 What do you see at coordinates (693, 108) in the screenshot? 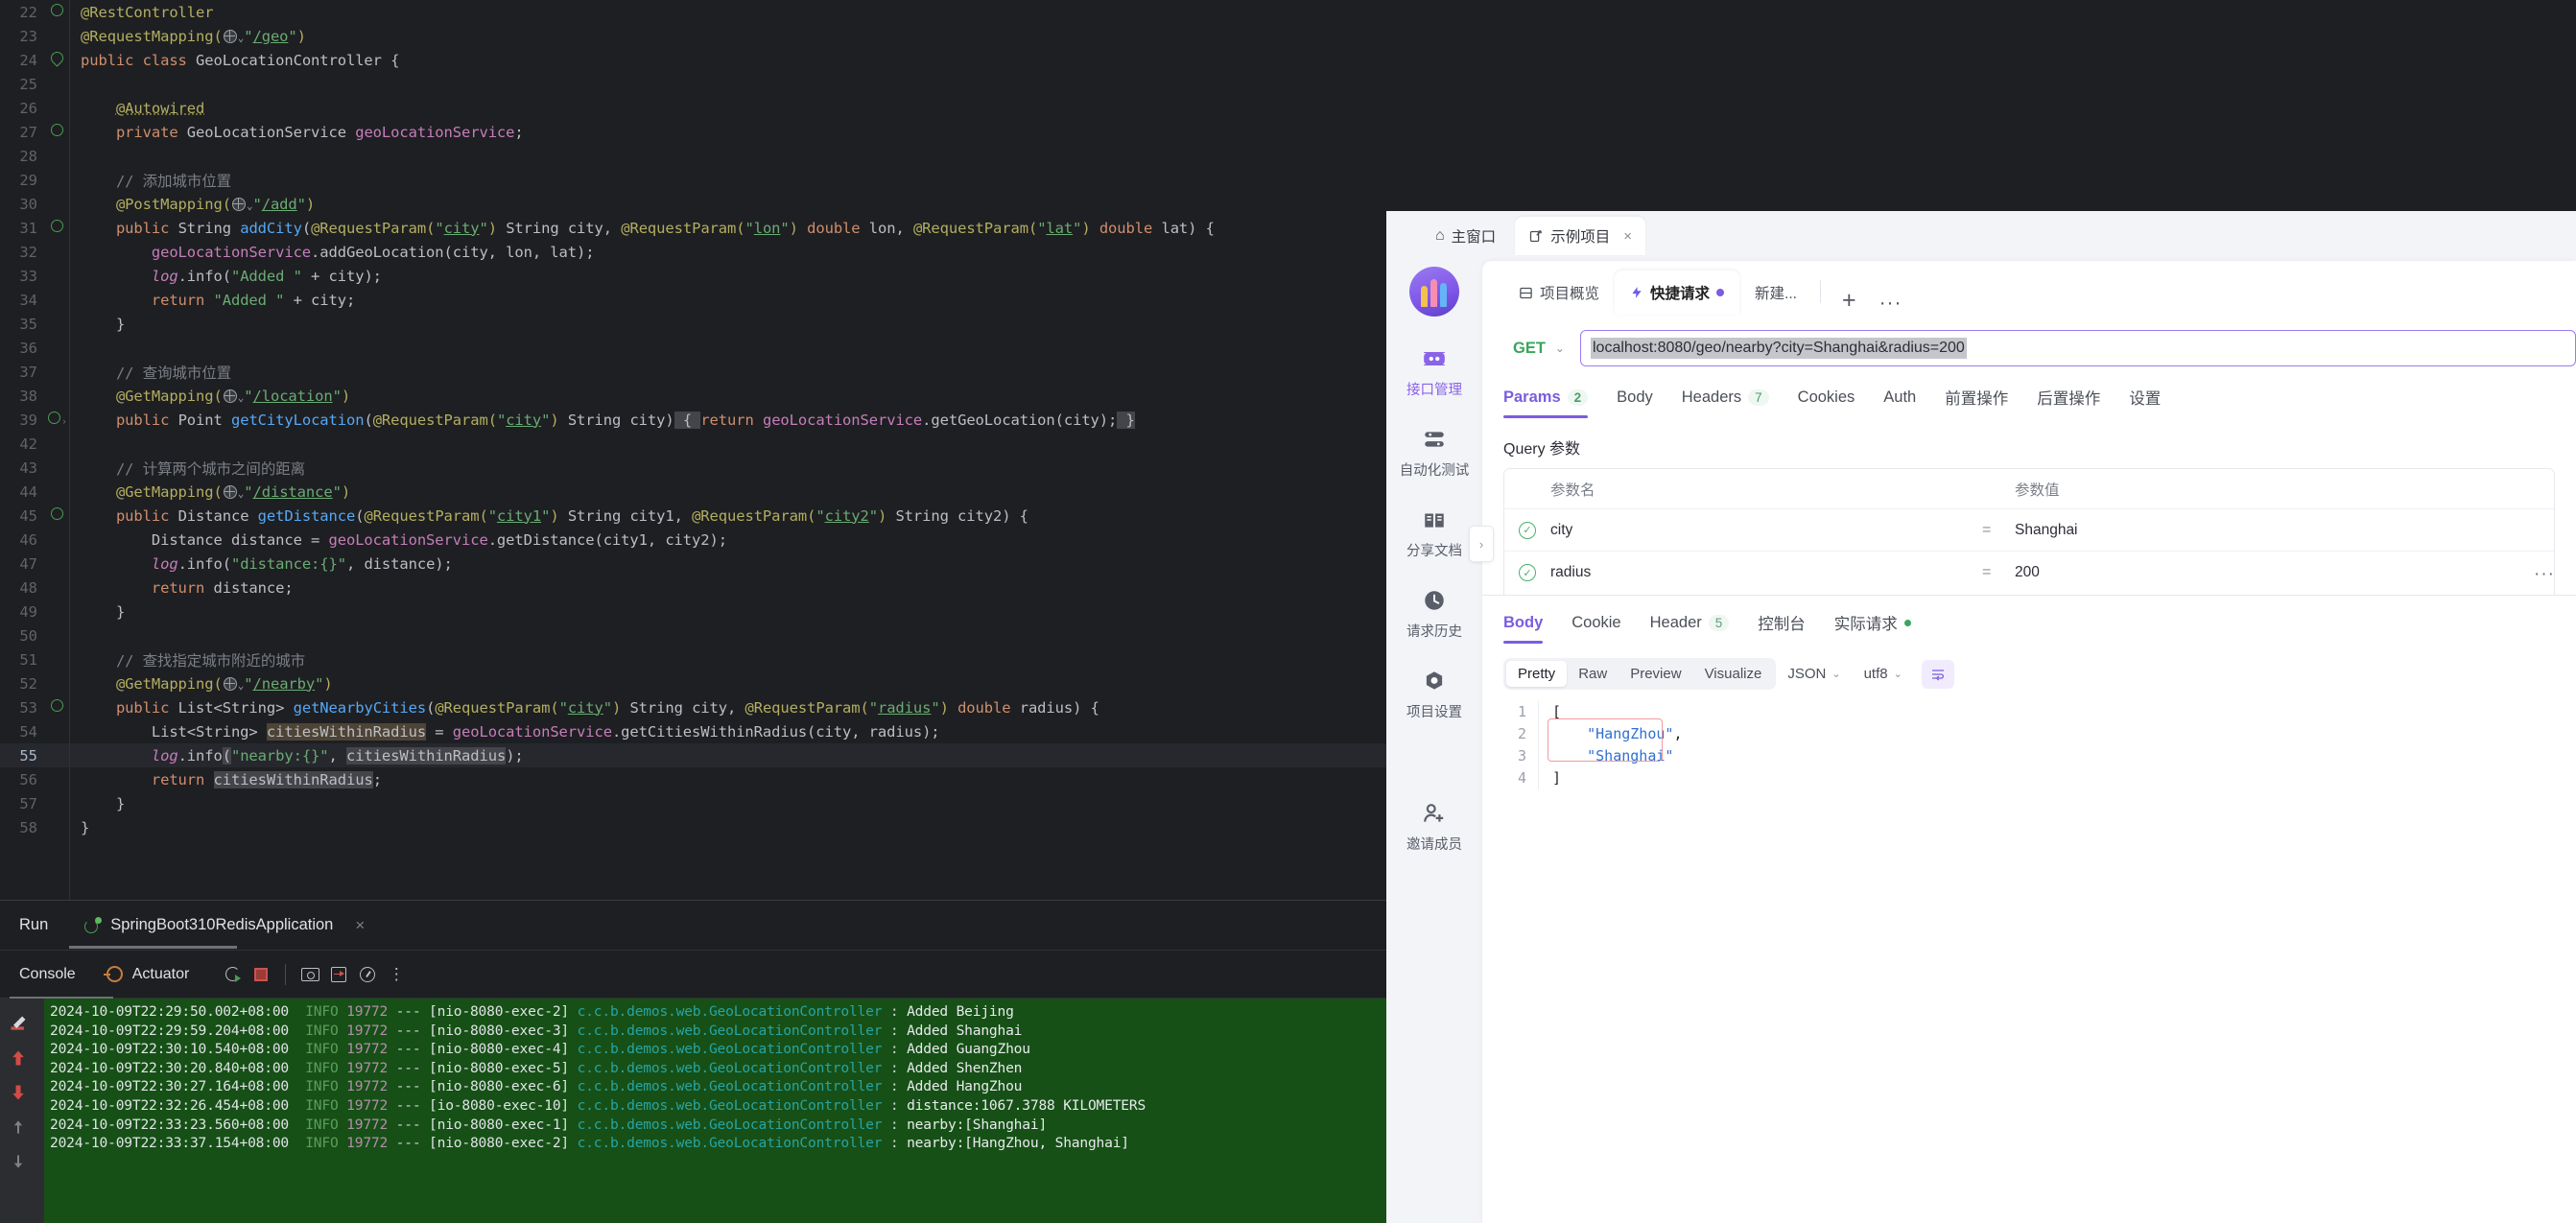
I see `code-line: 26 @Autowired` at bounding box center [693, 108].